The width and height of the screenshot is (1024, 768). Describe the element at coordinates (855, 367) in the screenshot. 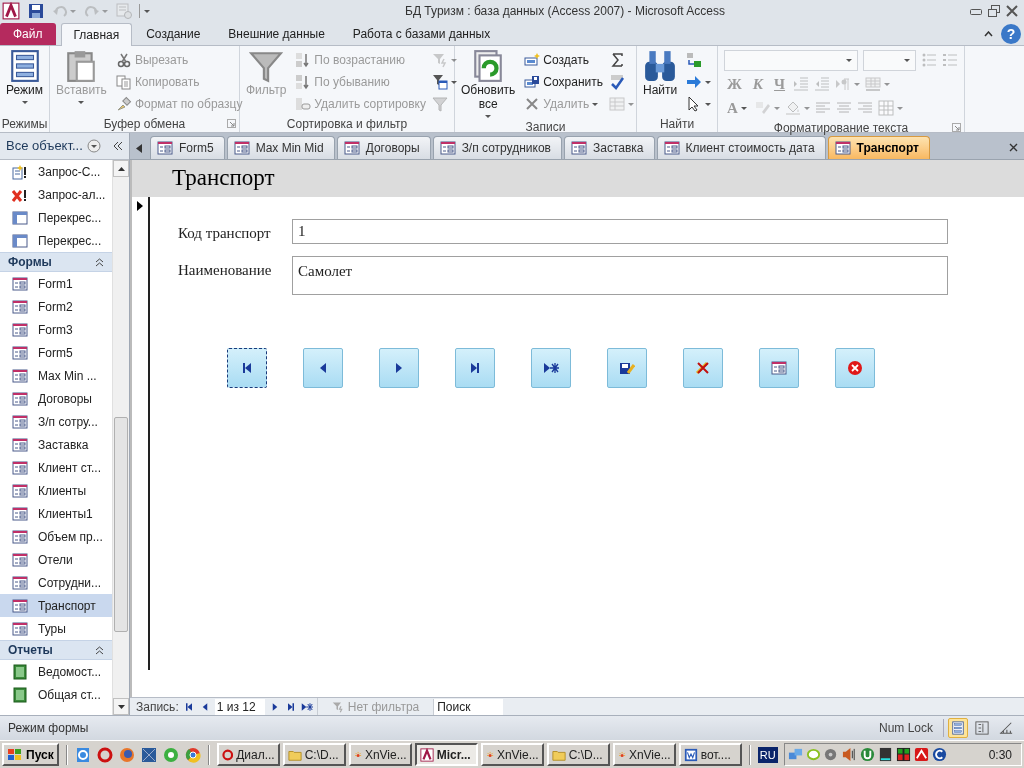

I see `close-button` at that location.